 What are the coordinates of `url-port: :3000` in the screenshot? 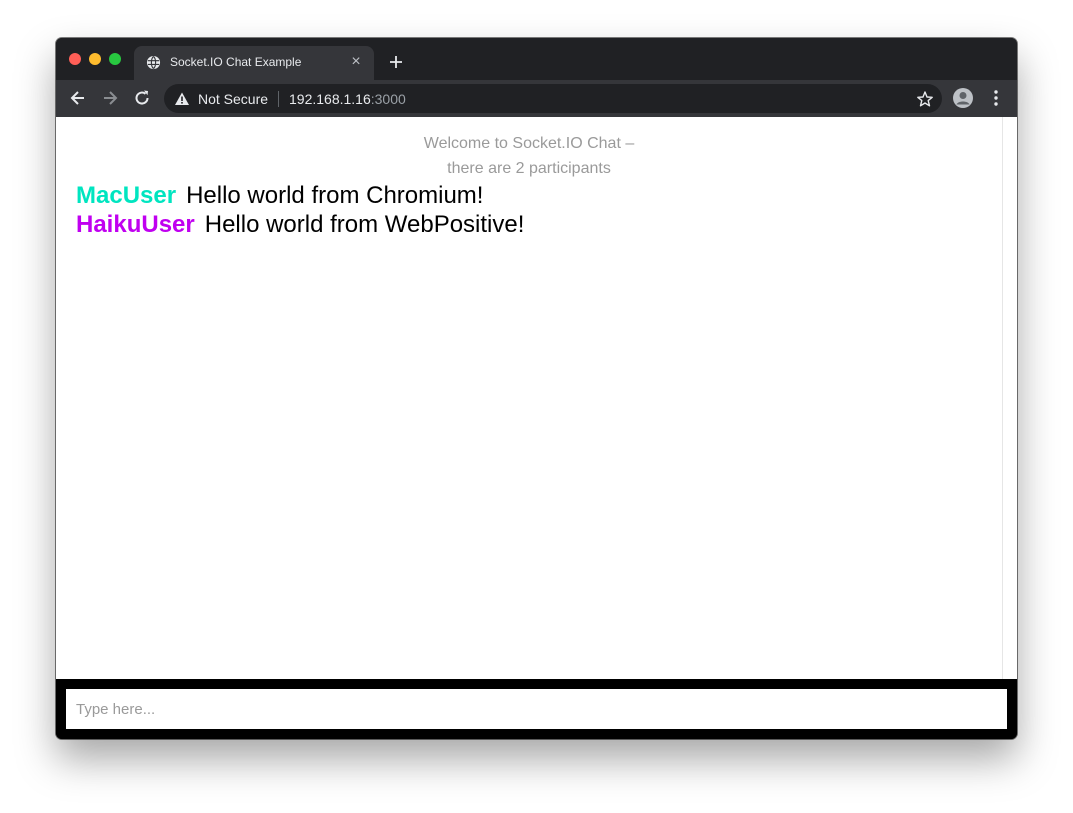 It's located at (388, 99).